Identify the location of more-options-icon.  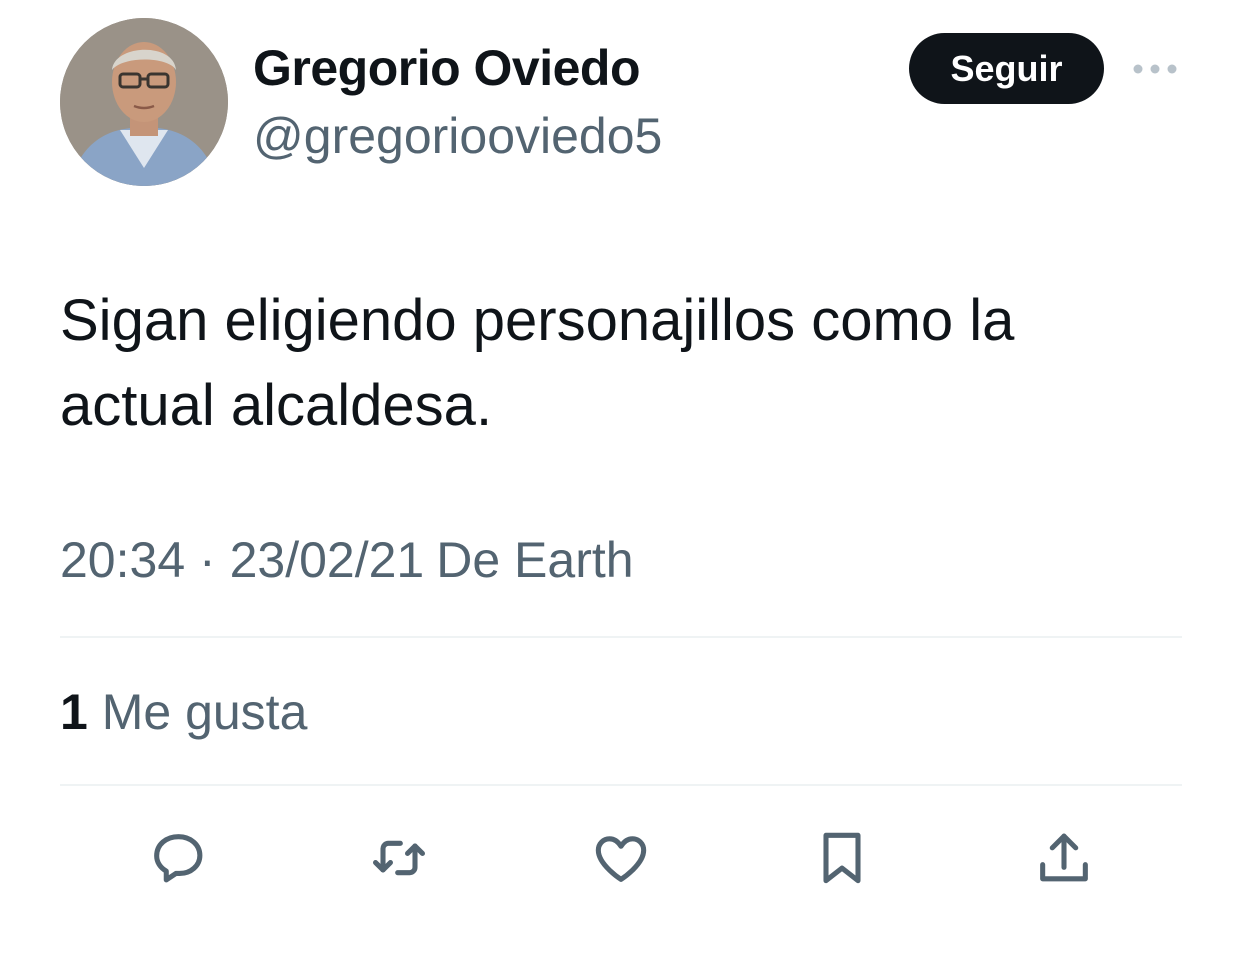
(1155, 69).